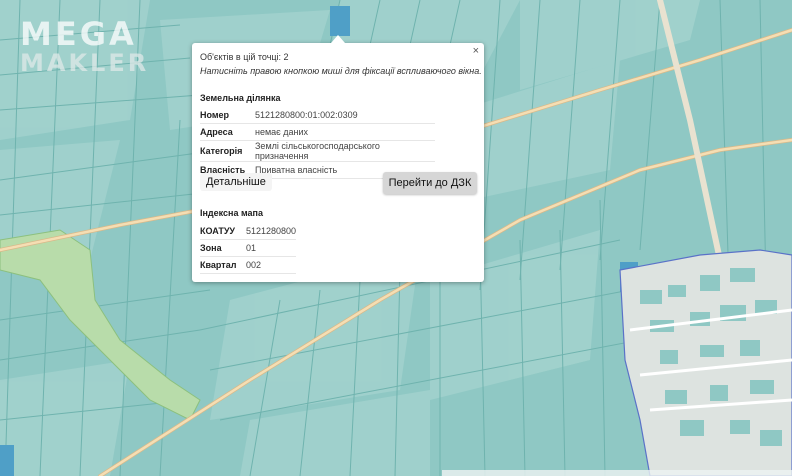  Describe the element at coordinates (271, 248) in the screenshot. I see `row-value: 01` at that location.